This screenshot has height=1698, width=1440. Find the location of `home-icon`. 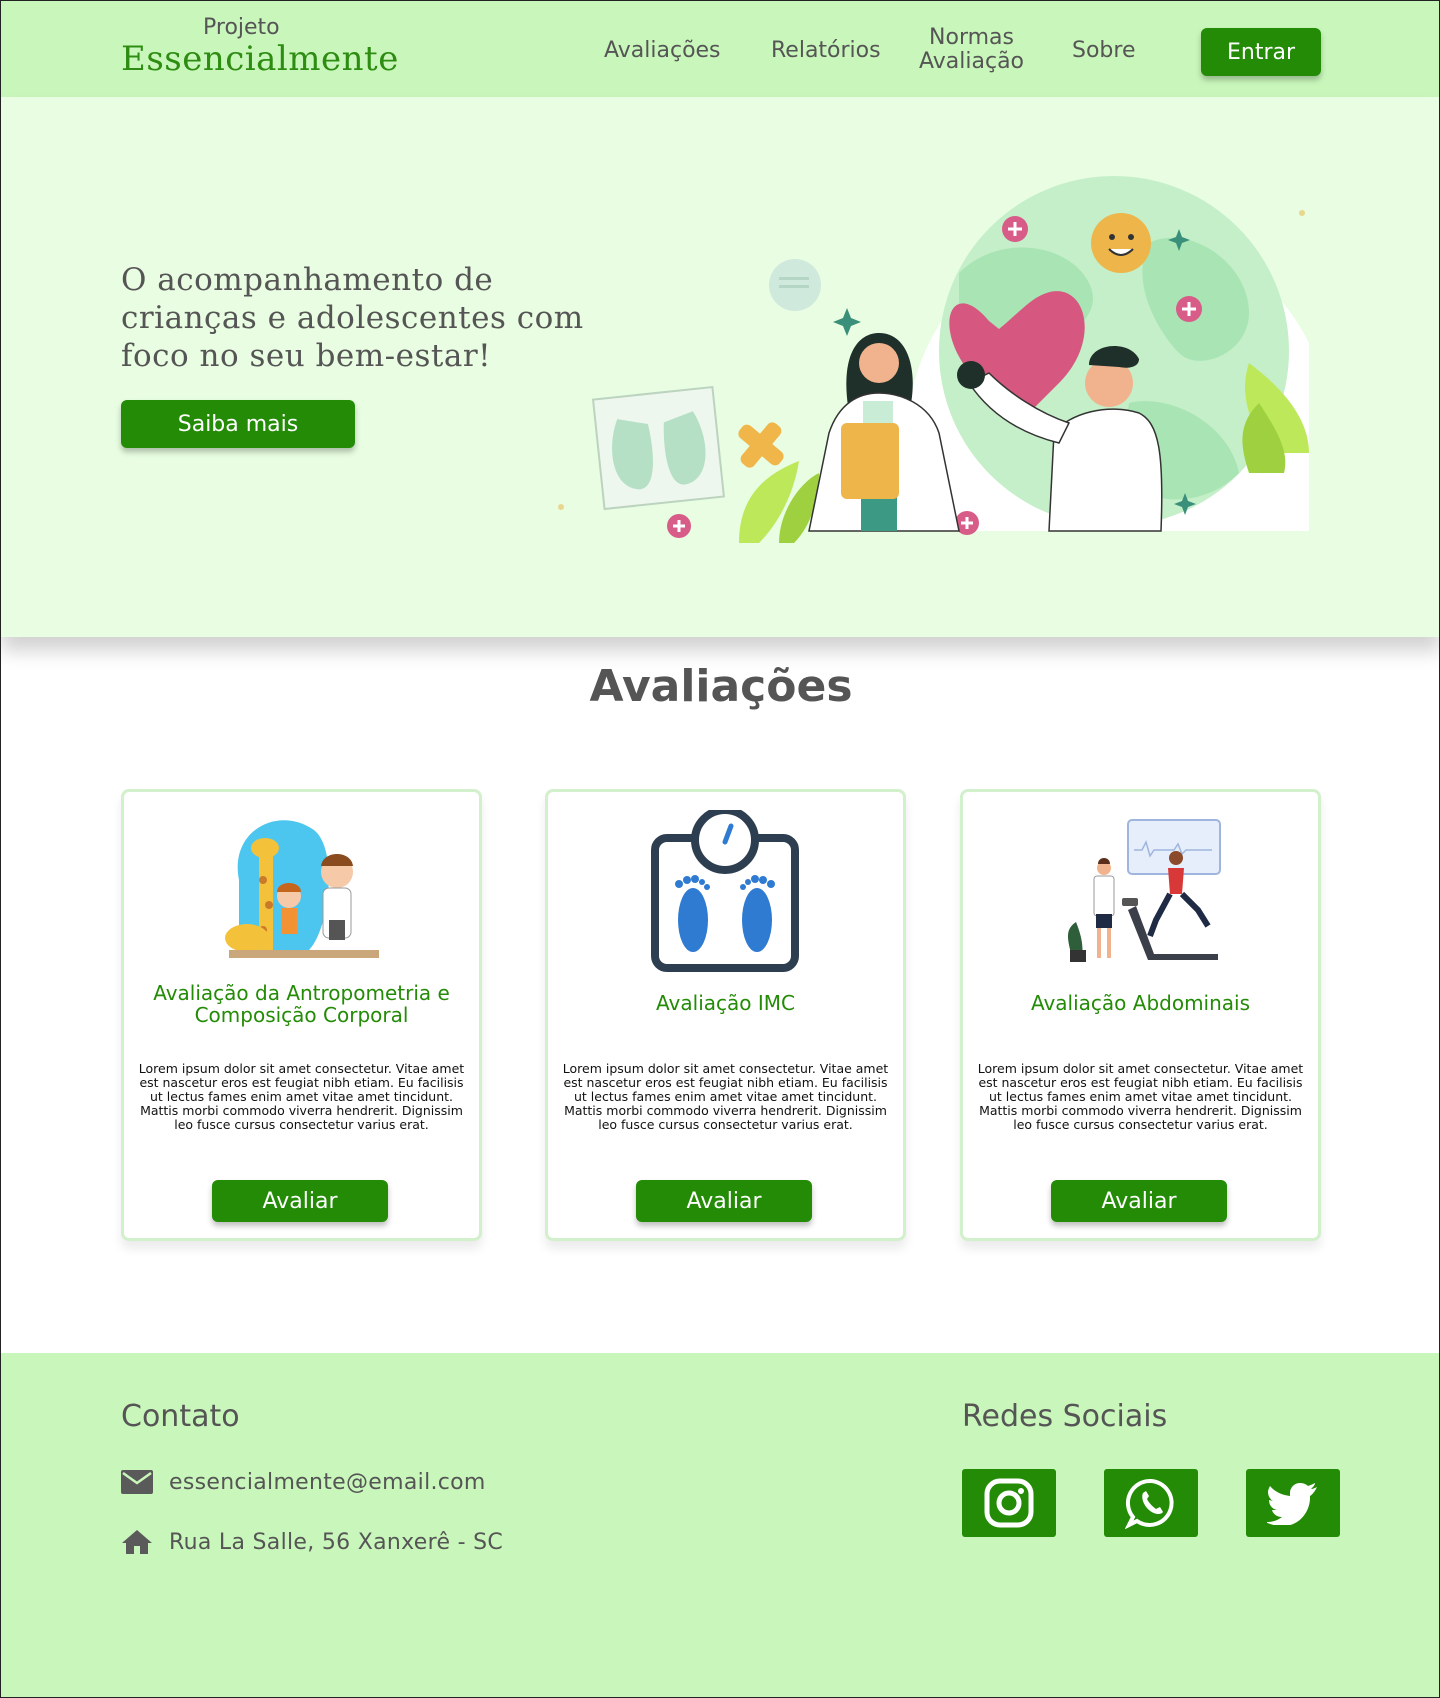

home-icon is located at coordinates (137, 1542).